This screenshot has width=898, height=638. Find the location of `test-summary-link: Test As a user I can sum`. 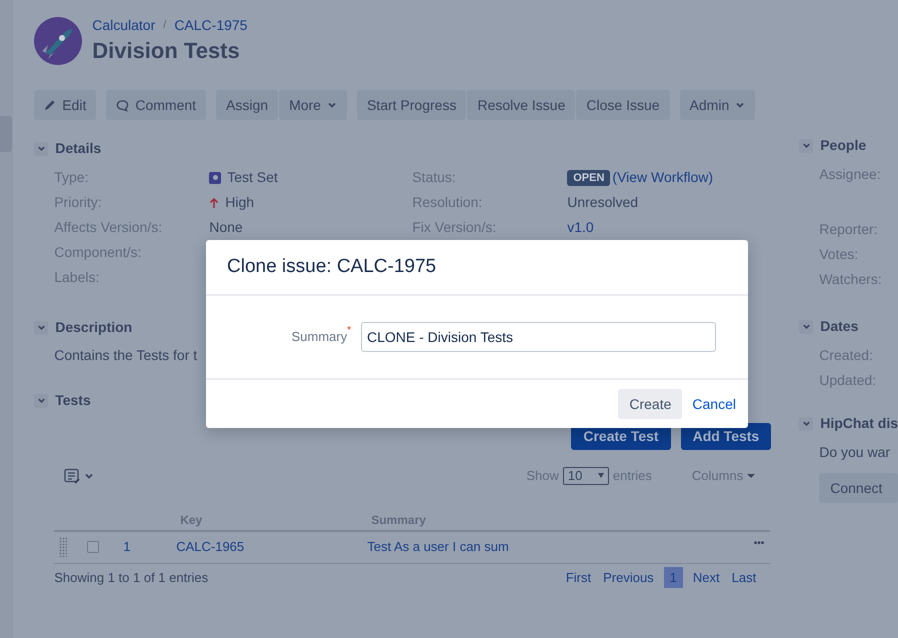

test-summary-link: Test As a user I can sum is located at coordinates (438, 547).